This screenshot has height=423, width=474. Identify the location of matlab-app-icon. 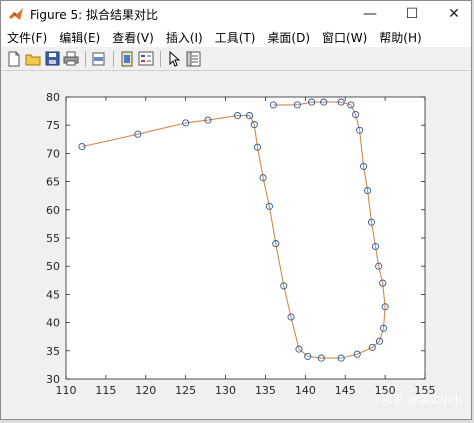
(16, 14).